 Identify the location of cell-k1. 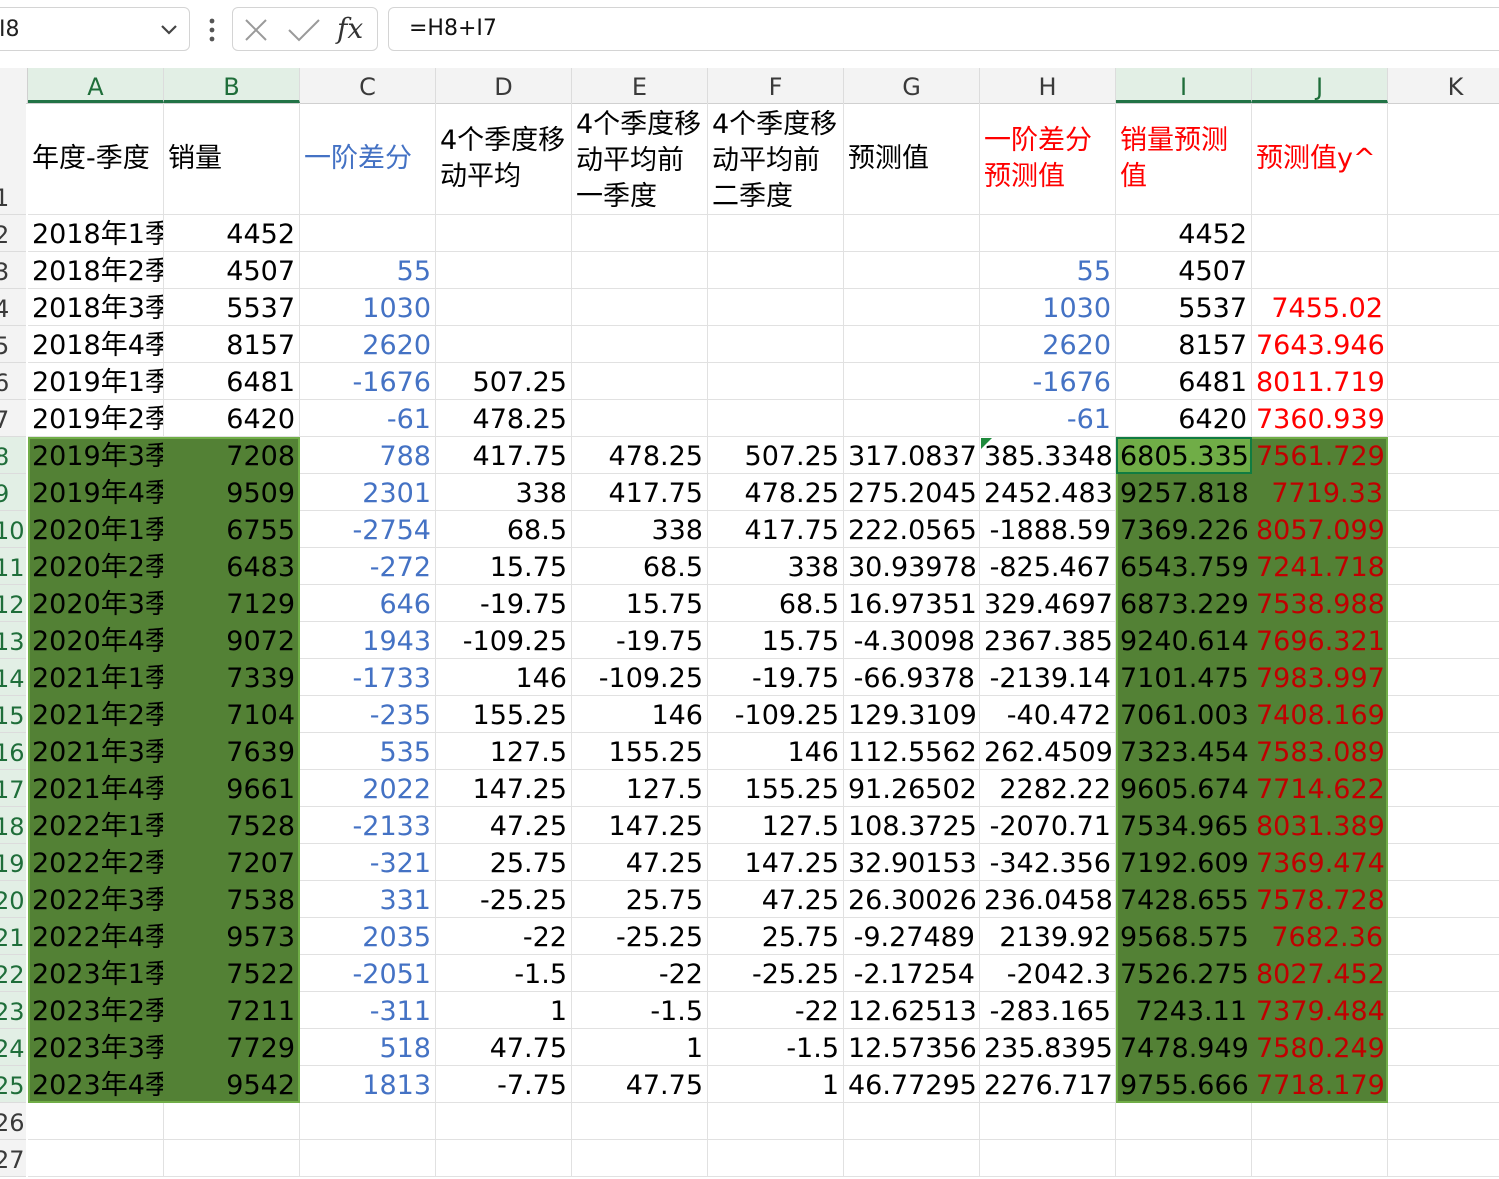
(1443, 159).